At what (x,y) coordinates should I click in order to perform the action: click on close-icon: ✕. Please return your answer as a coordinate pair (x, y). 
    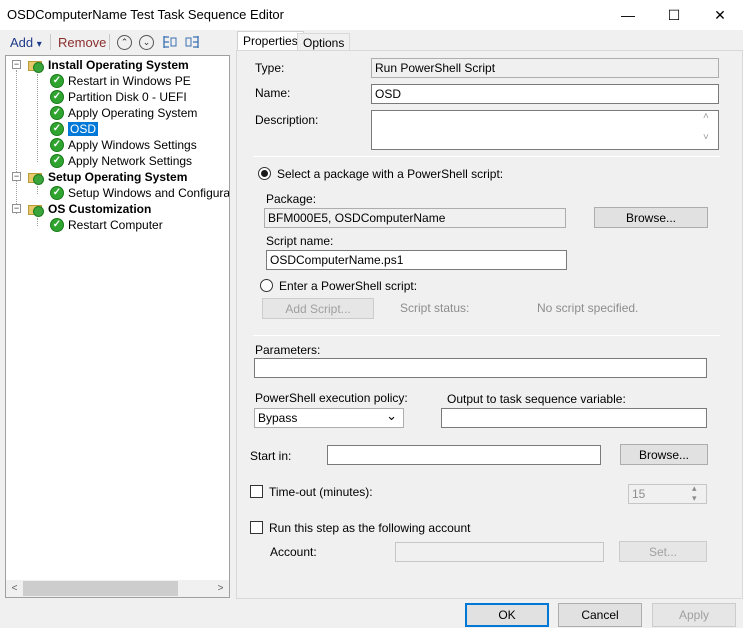
    Looking at the image, I should click on (720, 14).